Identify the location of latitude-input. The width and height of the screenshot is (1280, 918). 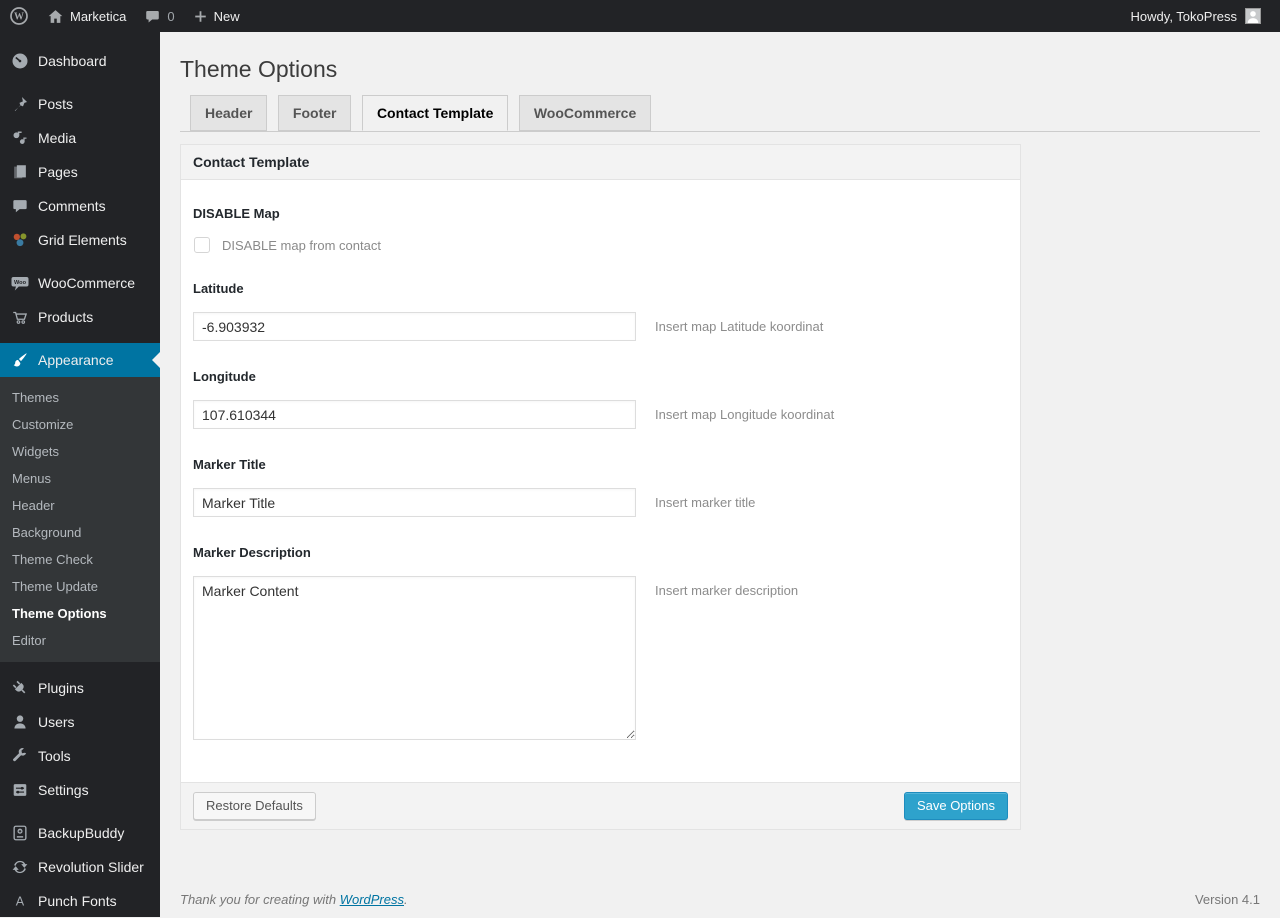
(414, 326).